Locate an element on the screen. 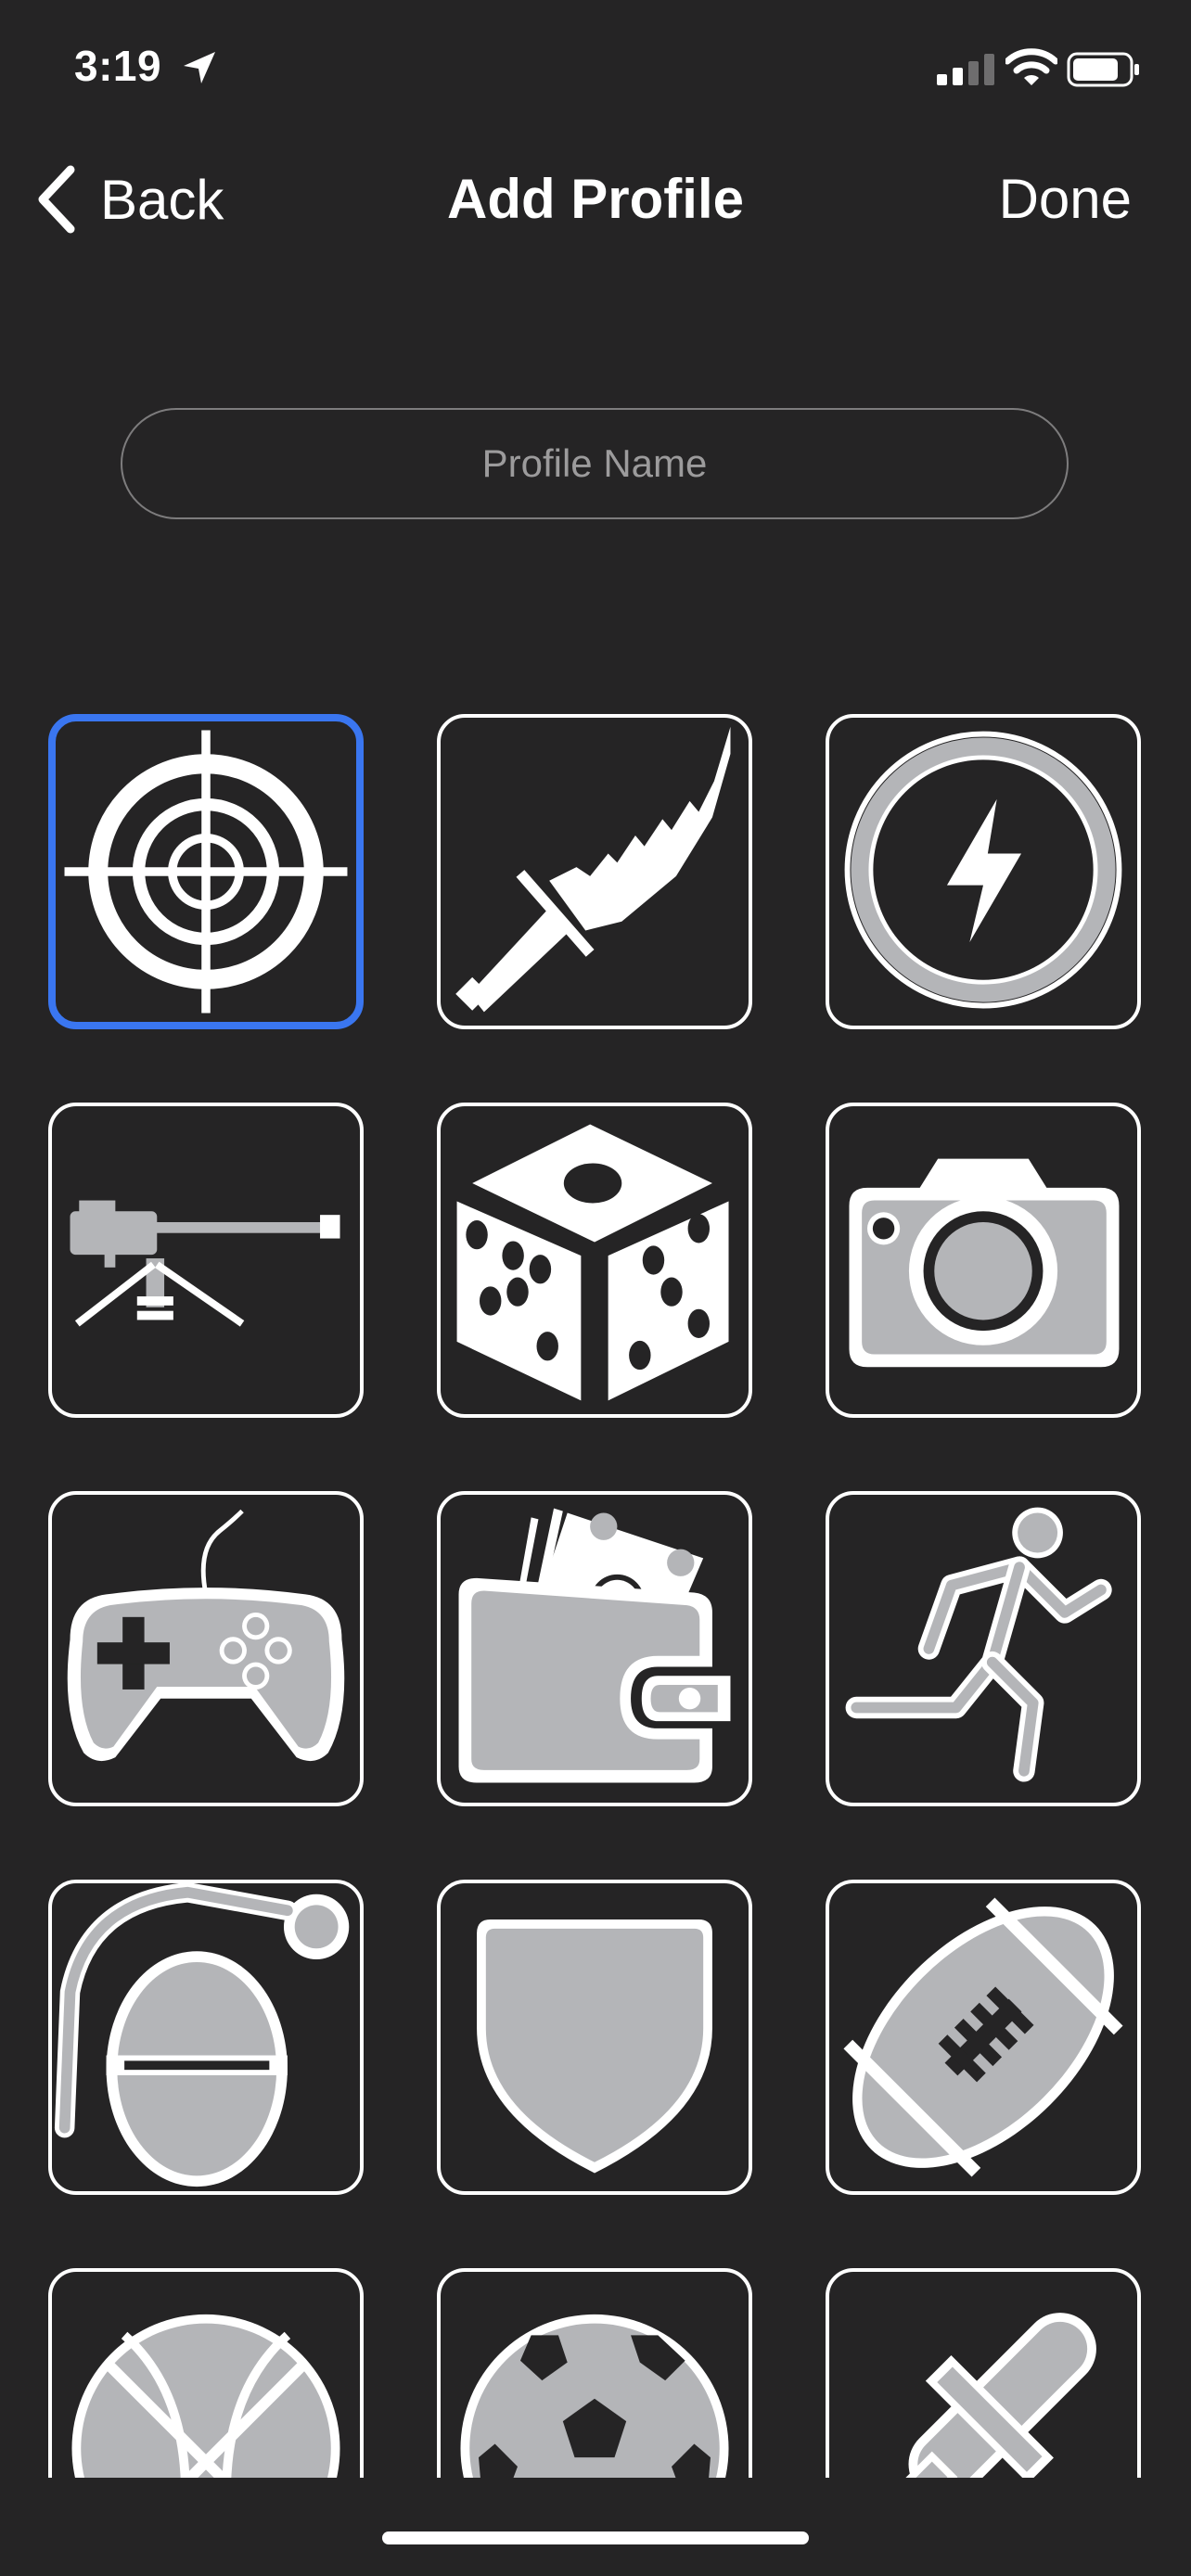  crosshair-icon is located at coordinates (206, 872).